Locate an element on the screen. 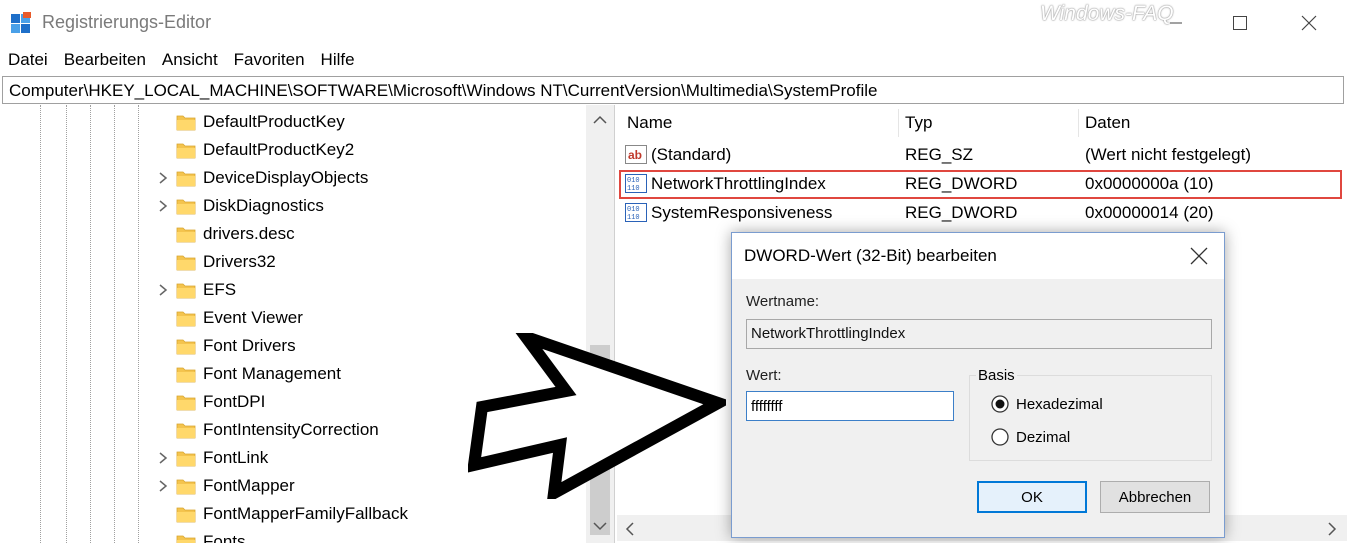 The image size is (1347, 543). tree-item-label: Drivers32 is located at coordinates (239, 261).